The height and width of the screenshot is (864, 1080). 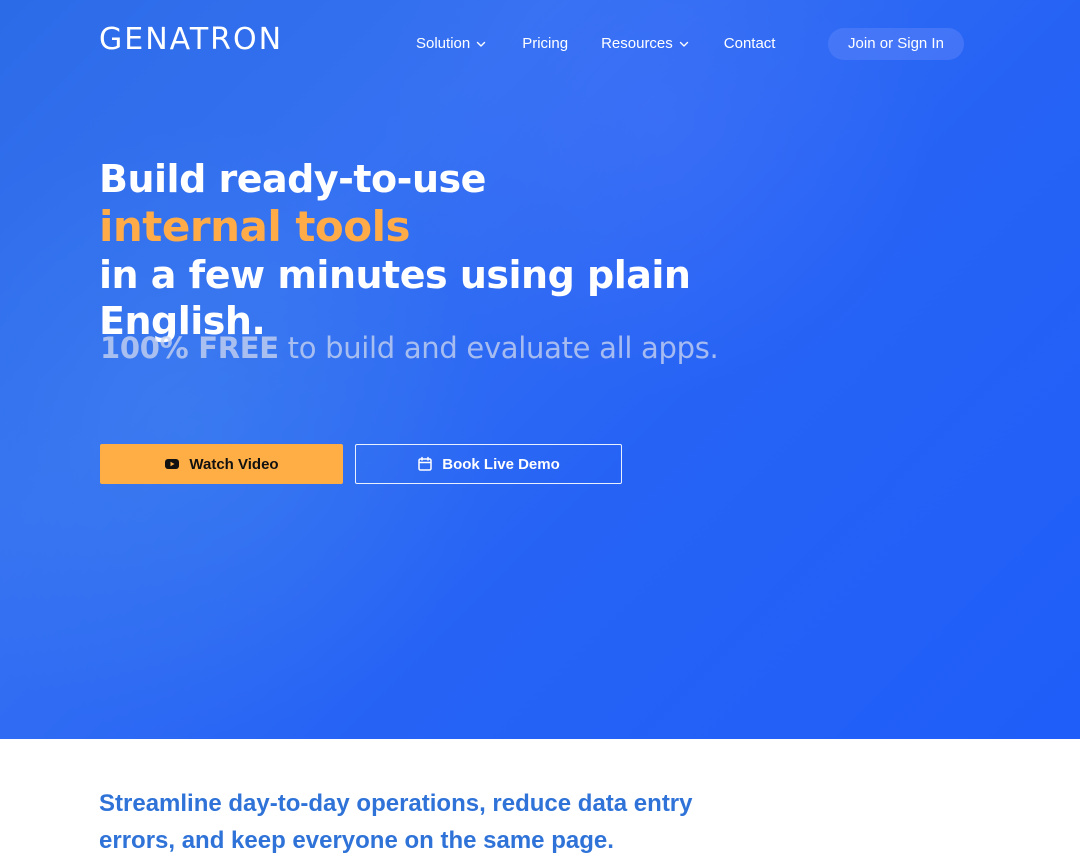 I want to click on nav-solution-label: Solution, so click(x=443, y=43).